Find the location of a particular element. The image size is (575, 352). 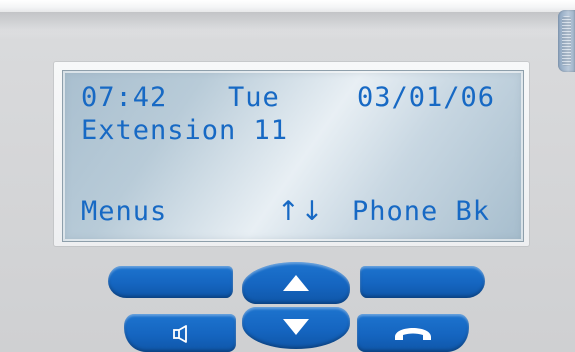

handset-icon is located at coordinates (413, 334).